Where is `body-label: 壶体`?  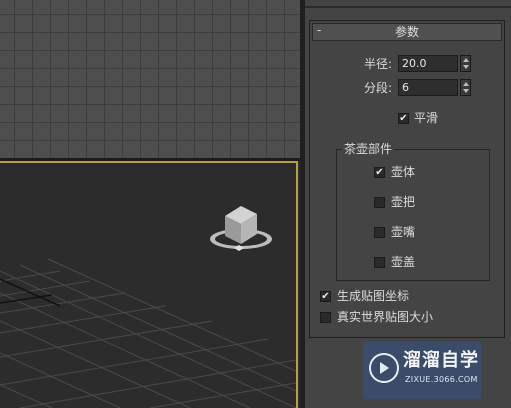
body-label: 壶体 is located at coordinates (403, 172).